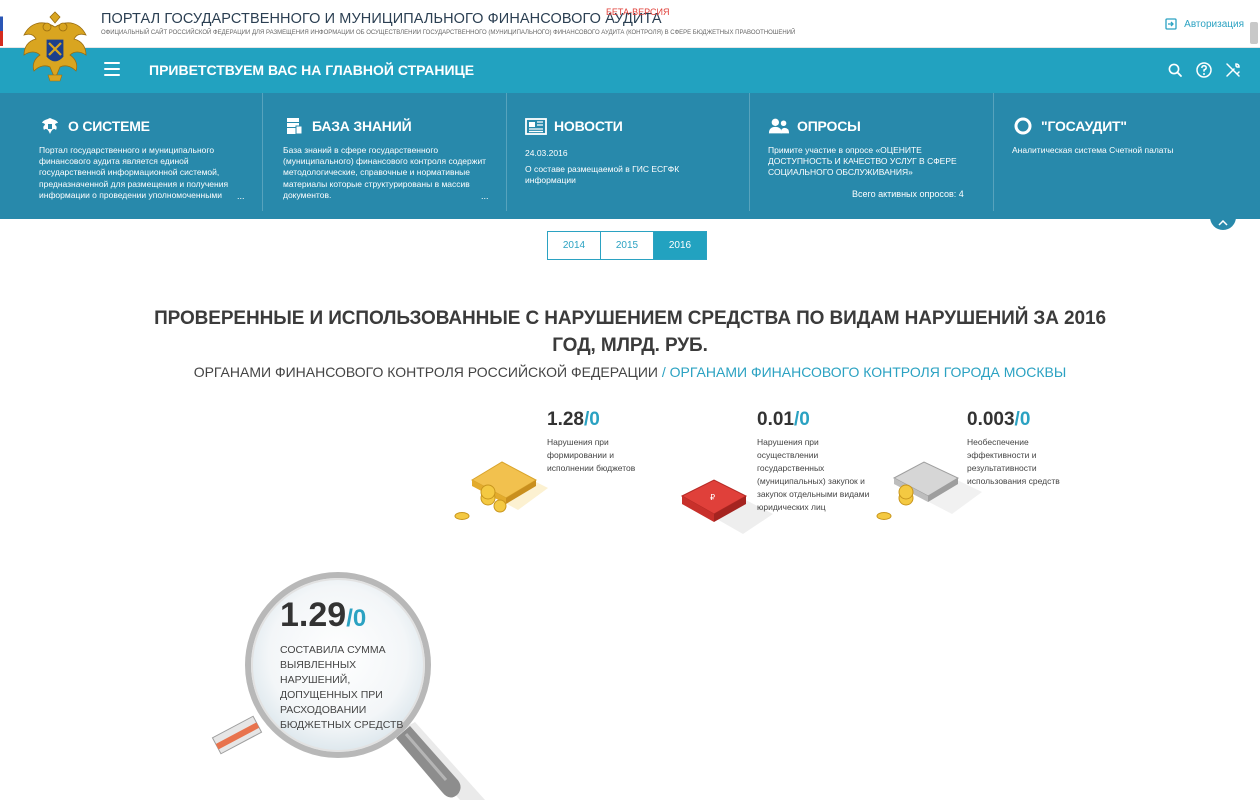 The image size is (1260, 805). Describe the element at coordinates (546, 153) in the screenshot. I see `news-date: 24.03.2016` at that location.